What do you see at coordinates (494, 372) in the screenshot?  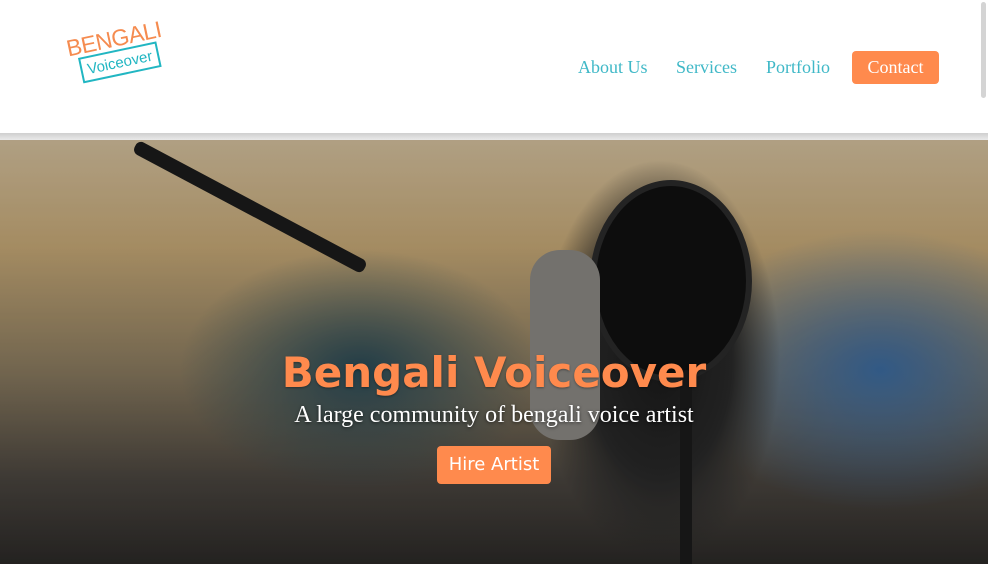 I see `hero-title: Bengali Voiceover` at bounding box center [494, 372].